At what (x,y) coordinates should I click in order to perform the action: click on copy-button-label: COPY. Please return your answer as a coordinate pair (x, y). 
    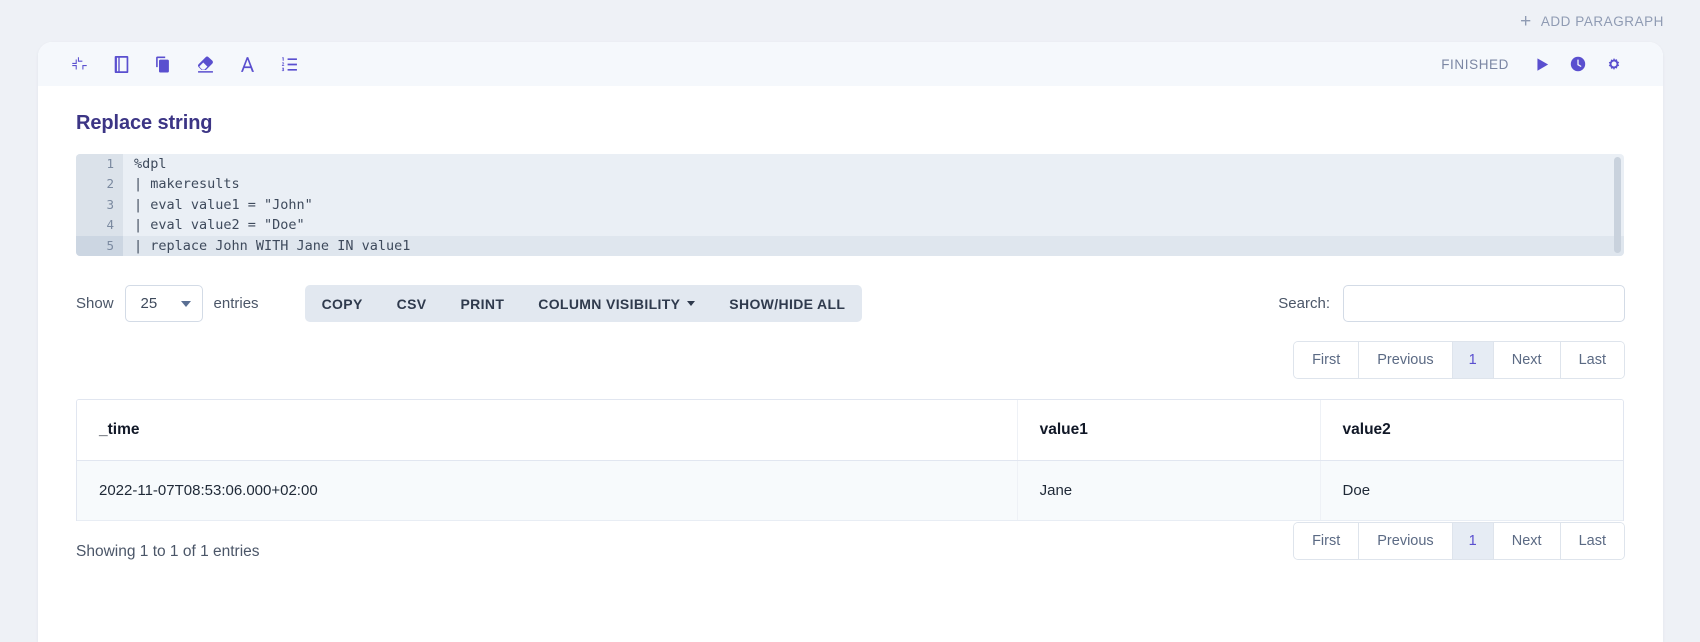
    Looking at the image, I should click on (342, 303).